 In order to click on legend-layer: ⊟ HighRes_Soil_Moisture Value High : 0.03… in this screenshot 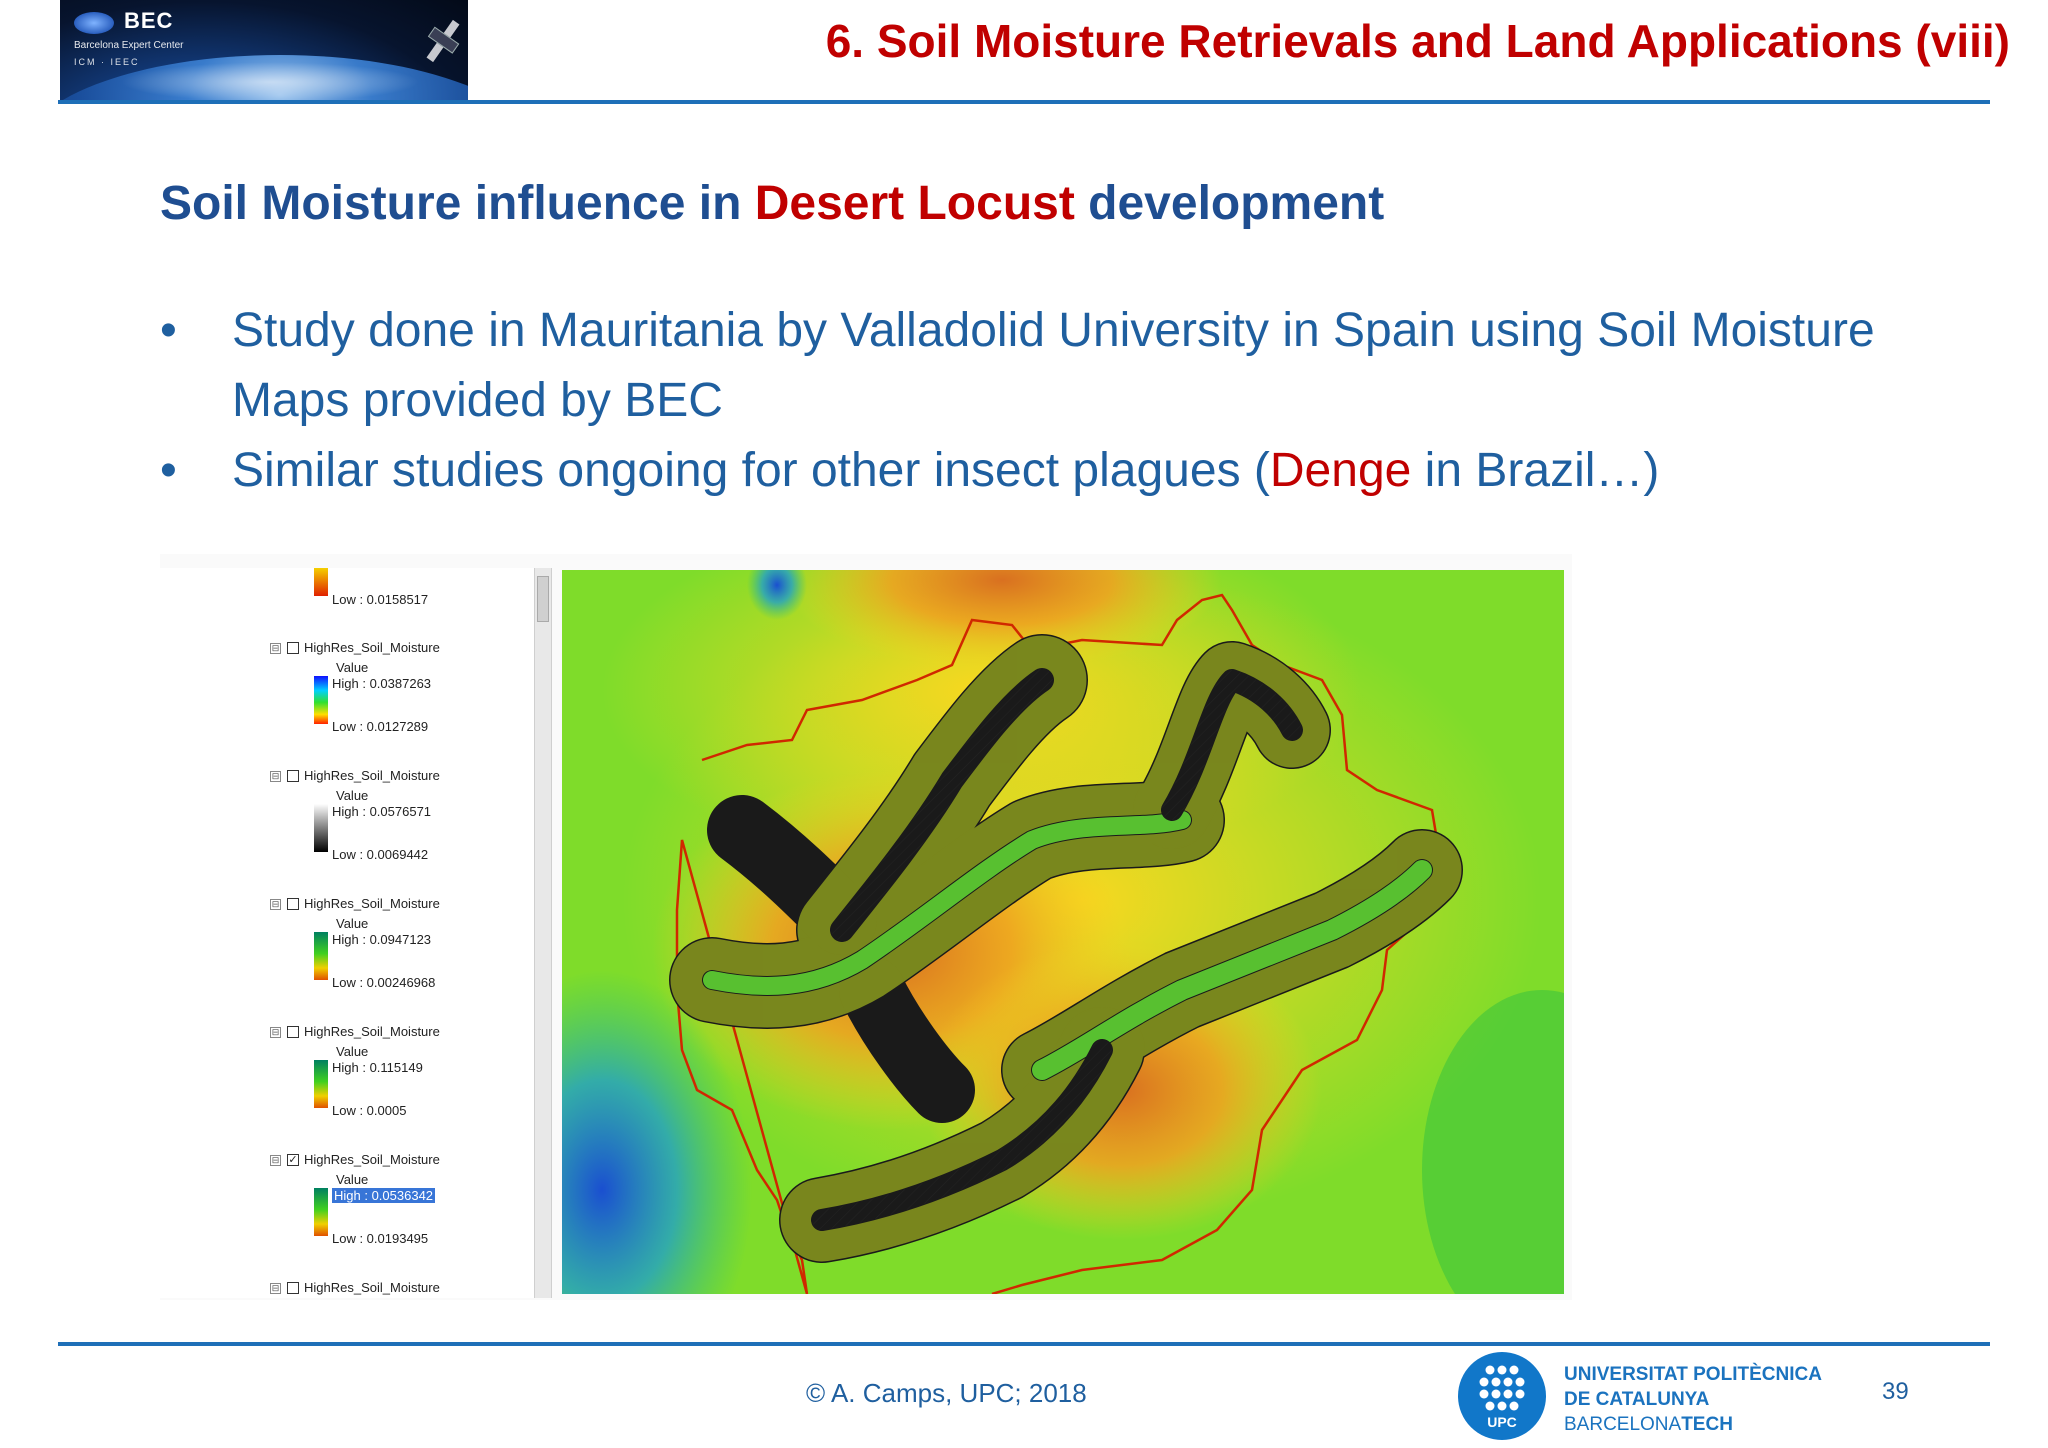, I will do `click(390, 687)`.